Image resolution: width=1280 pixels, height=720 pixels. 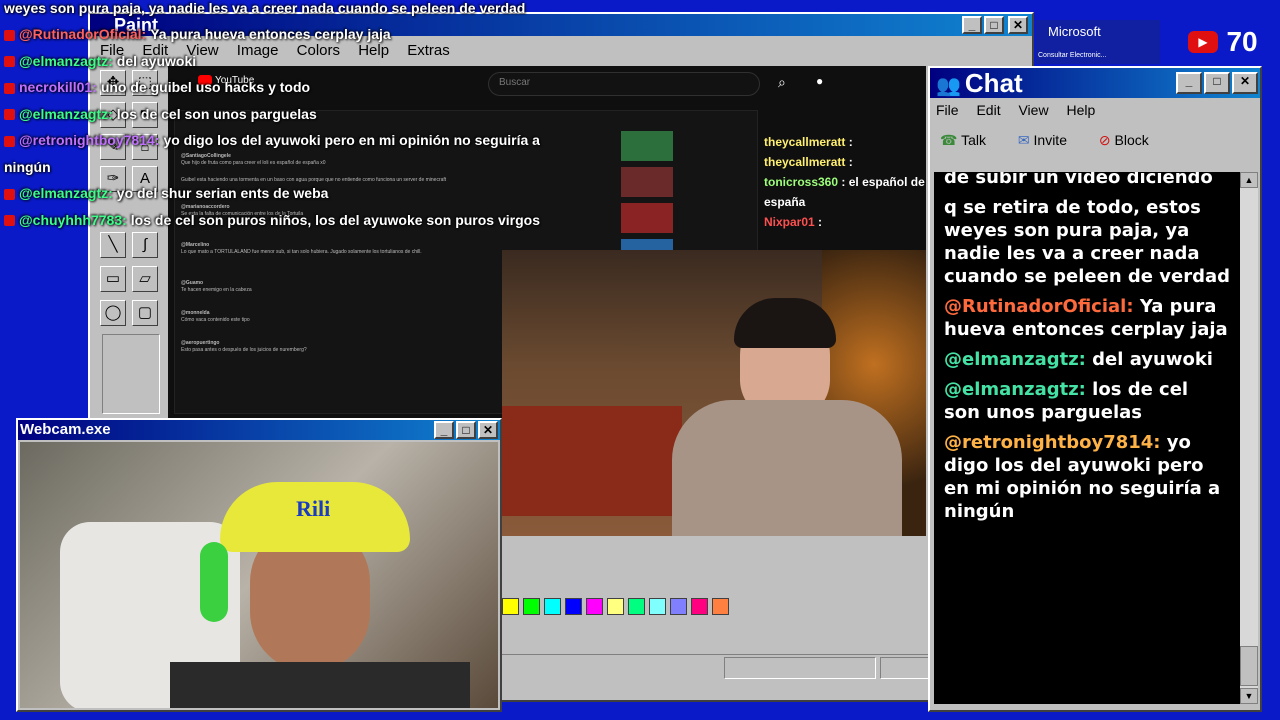 I want to click on webcam-title: Webcam.exe, so click(x=65, y=429).